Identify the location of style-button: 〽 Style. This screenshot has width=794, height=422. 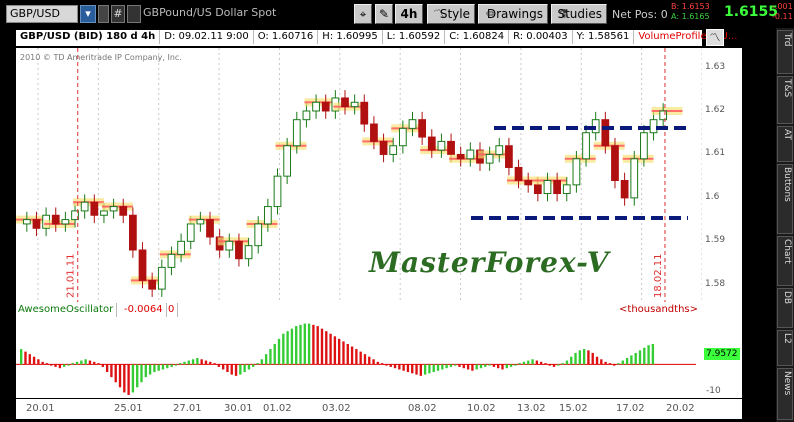
(451, 14).